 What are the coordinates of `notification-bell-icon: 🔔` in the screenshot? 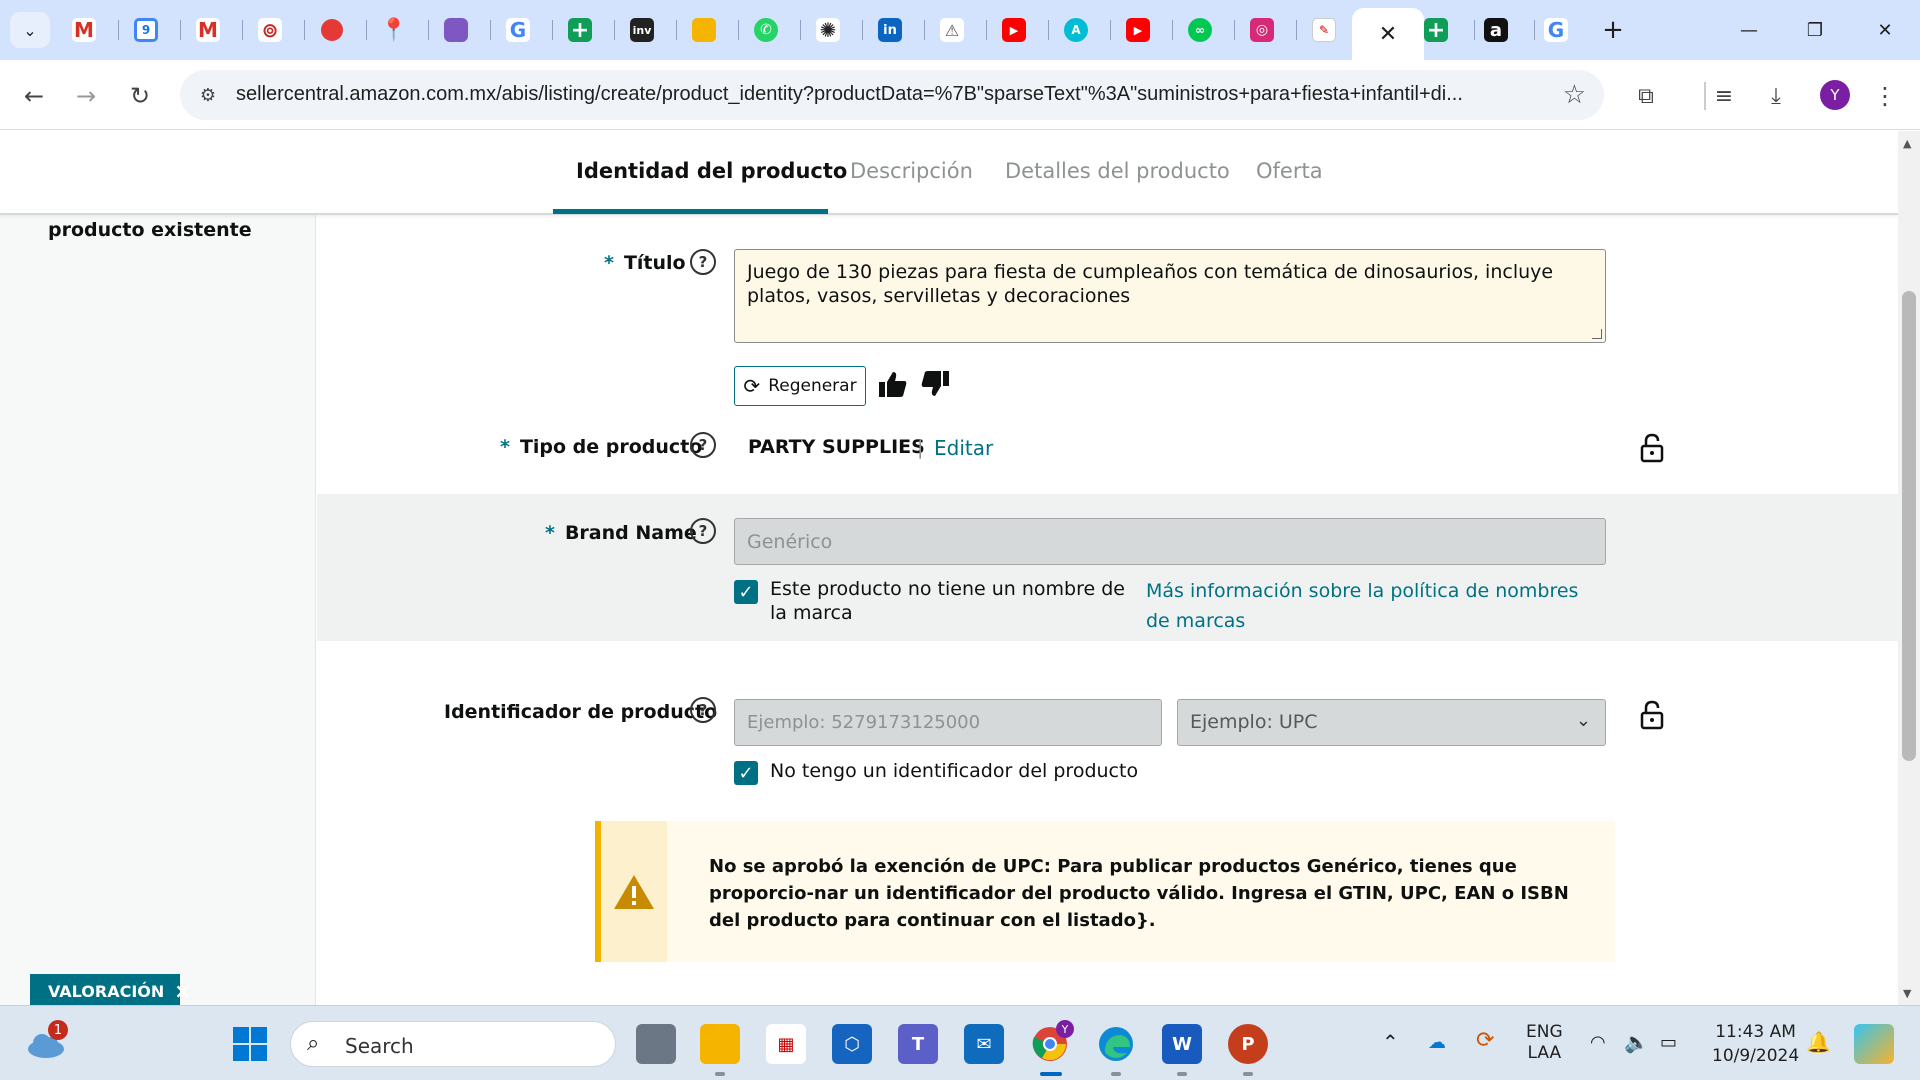 It's located at (1818, 1042).